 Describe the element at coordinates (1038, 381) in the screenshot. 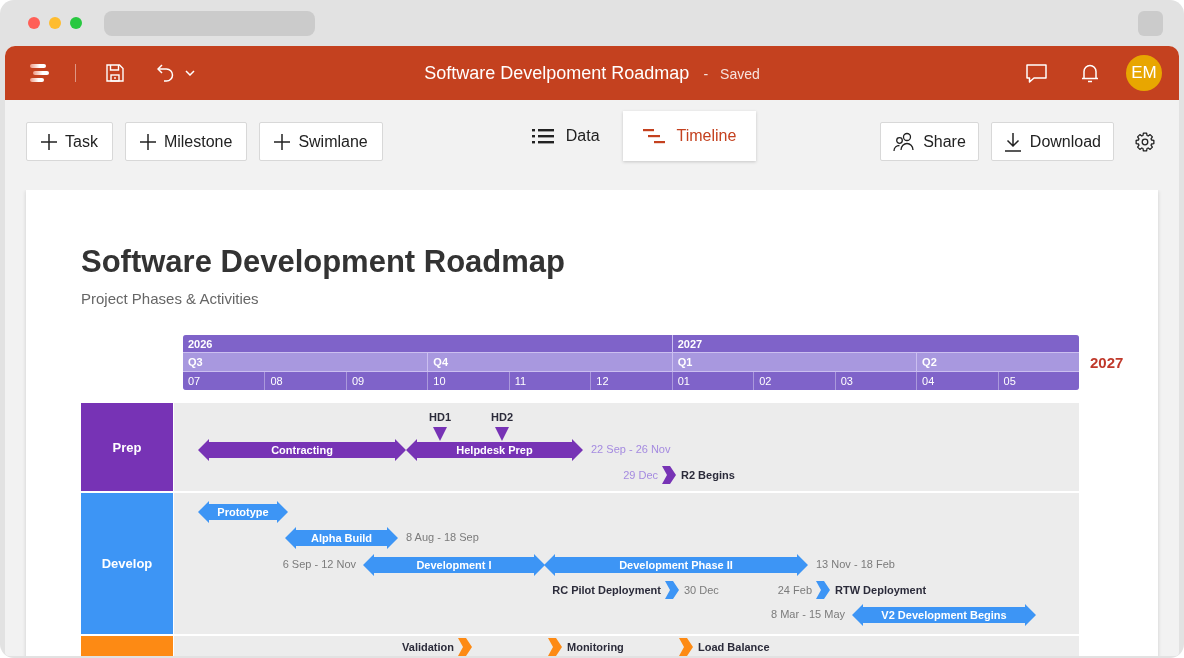

I see `timeline-month: 05` at that location.